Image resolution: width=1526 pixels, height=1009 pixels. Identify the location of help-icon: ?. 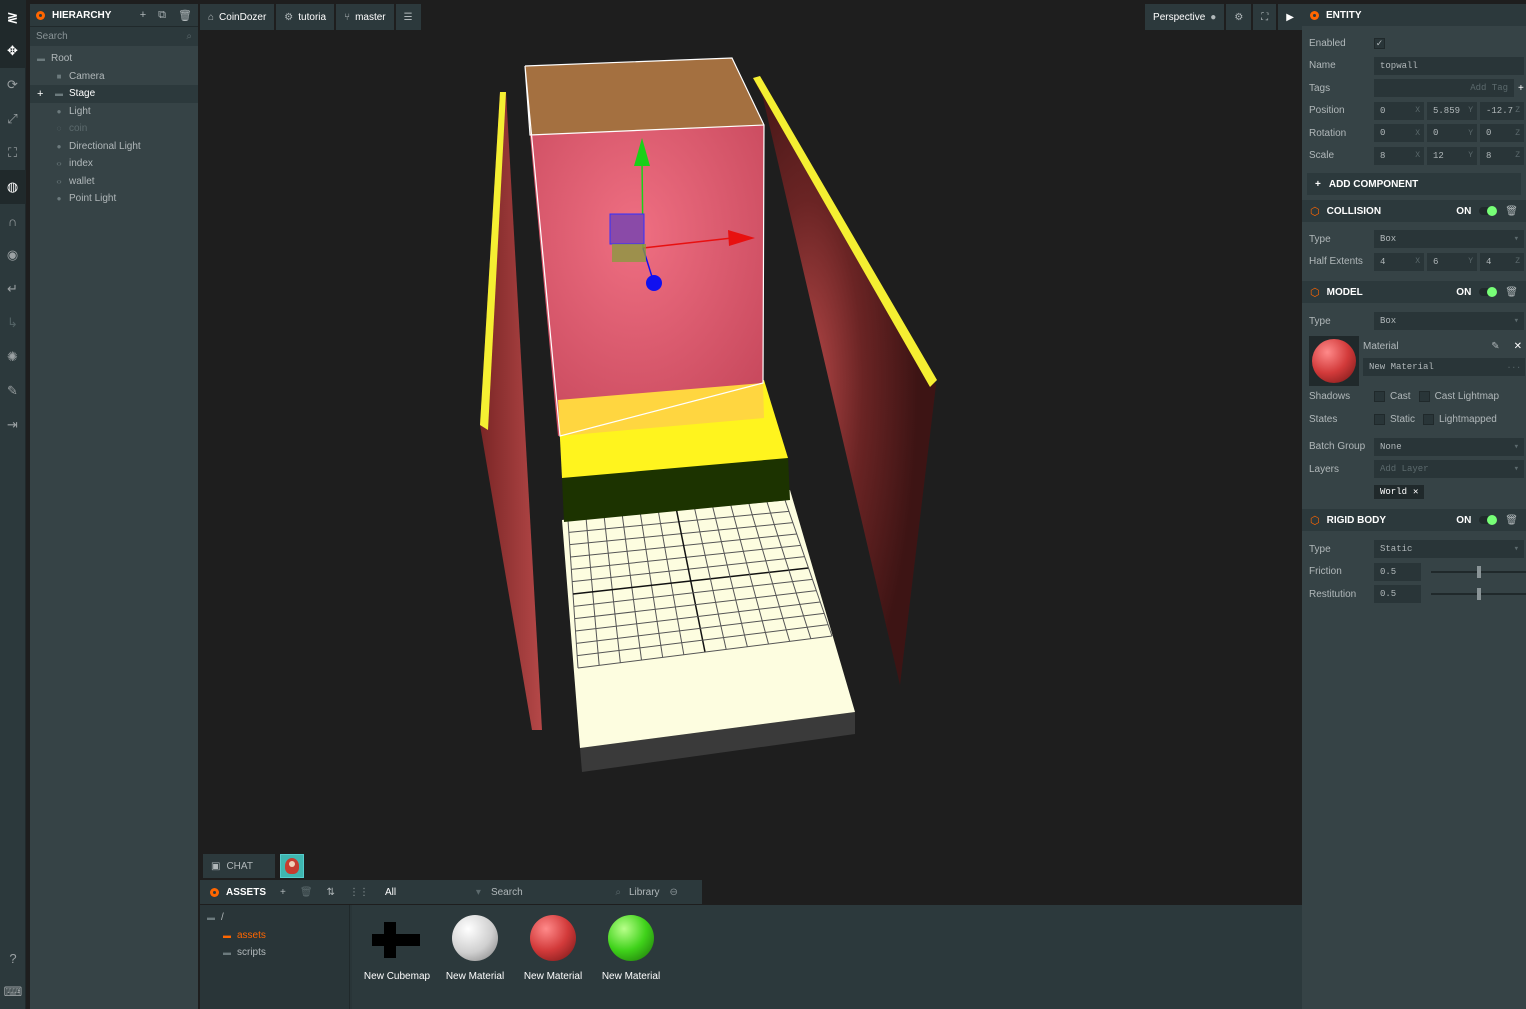
(13, 958).